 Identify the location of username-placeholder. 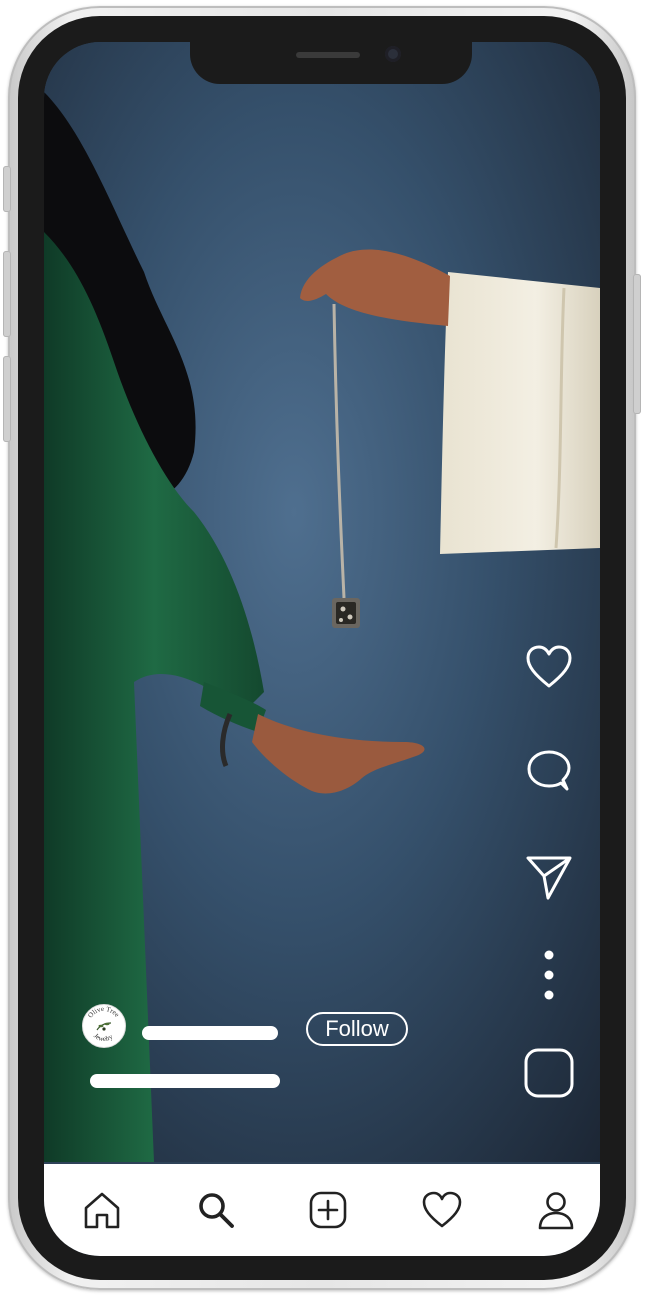
(210, 1033).